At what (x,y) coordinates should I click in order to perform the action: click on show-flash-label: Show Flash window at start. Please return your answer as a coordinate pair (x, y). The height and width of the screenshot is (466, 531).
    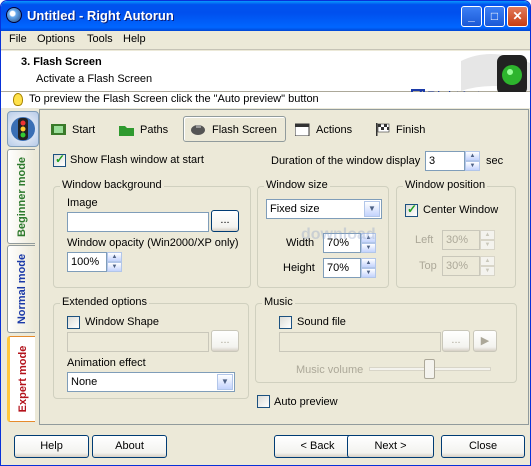
    Looking at the image, I should click on (137, 160).